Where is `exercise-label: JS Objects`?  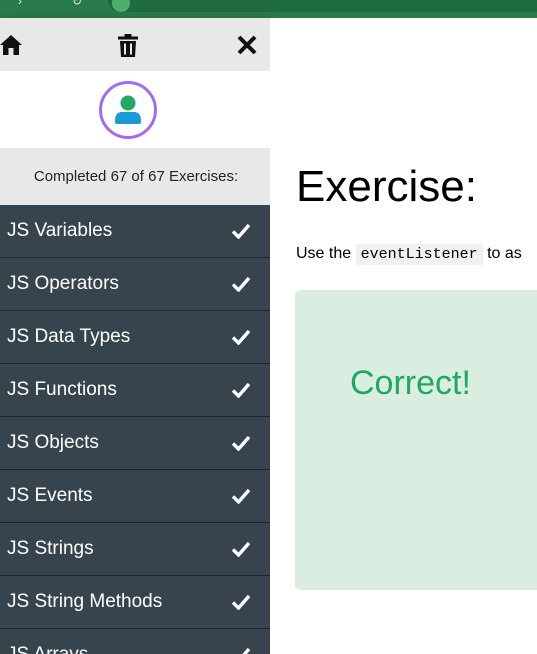 exercise-label: JS Objects is located at coordinates (53, 442).